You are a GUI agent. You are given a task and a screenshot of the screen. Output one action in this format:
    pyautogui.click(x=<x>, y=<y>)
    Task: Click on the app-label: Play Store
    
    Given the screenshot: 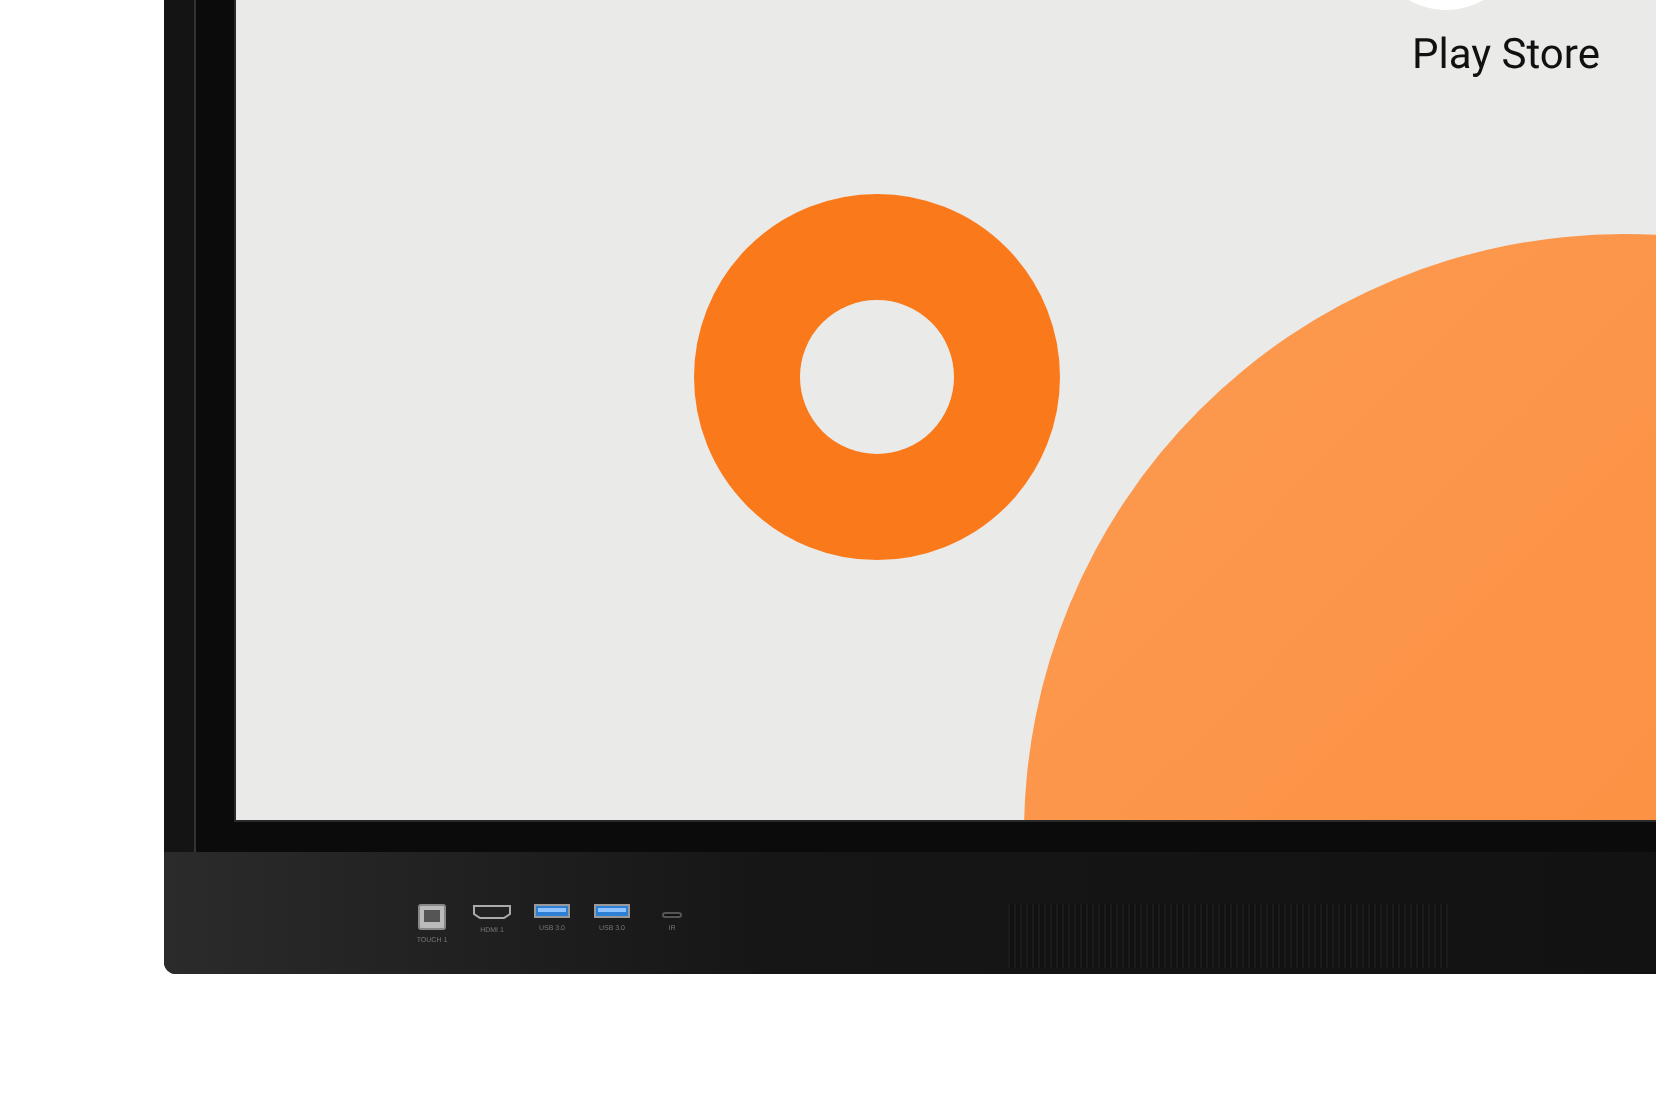 What is the action you would take?
    pyautogui.click(x=1506, y=56)
    